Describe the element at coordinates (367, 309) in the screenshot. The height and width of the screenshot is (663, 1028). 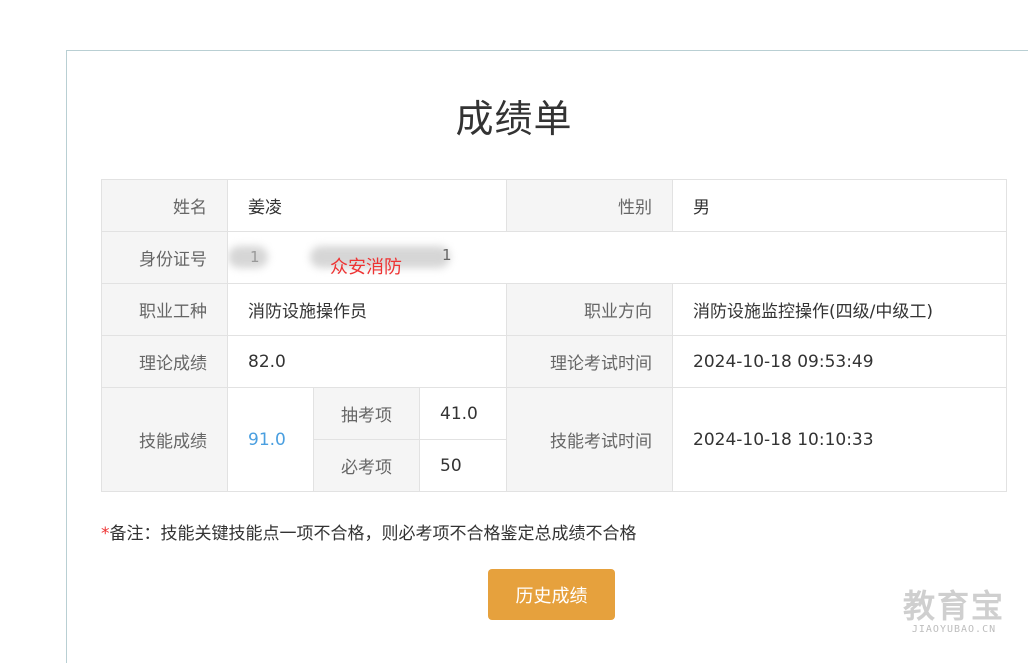
I see `job-type-value: 消防设施操作员` at that location.